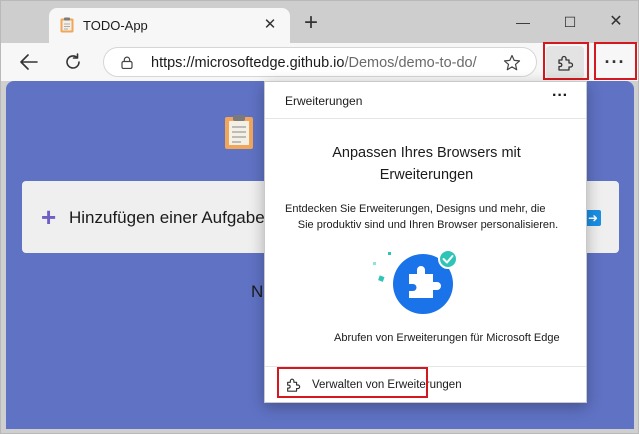  I want to click on back-icon, so click(29, 62).